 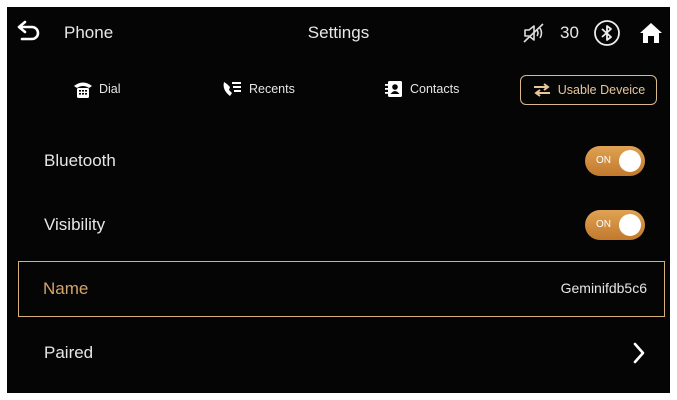 What do you see at coordinates (603, 160) in the screenshot?
I see `bluetooth-toggle-state: ON` at bounding box center [603, 160].